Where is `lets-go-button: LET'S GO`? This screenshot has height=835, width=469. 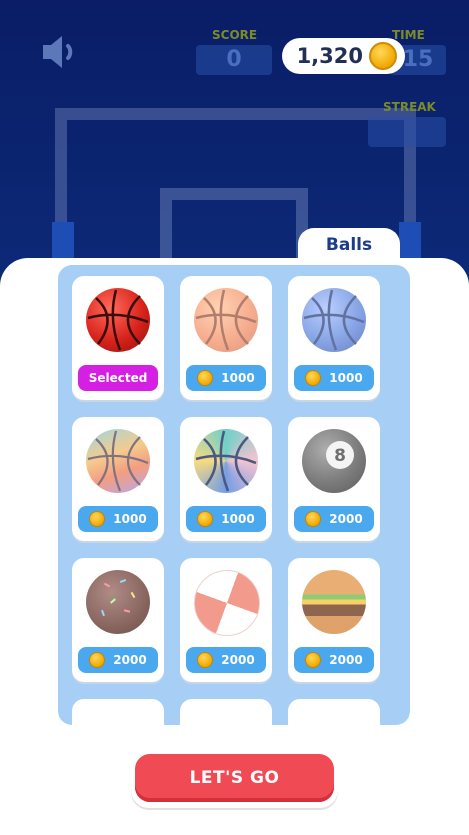 lets-go-button: LET'S GO is located at coordinates (234, 779).